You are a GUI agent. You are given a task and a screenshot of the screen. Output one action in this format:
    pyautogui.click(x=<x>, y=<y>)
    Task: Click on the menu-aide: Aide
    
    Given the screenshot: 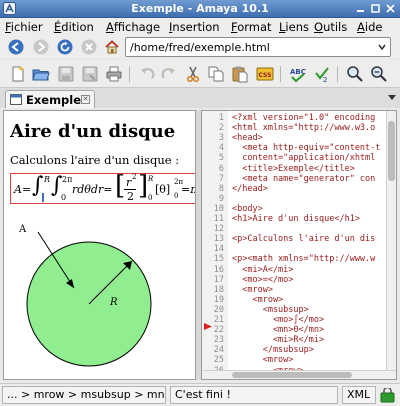 What is the action you would take?
    pyautogui.click(x=369, y=27)
    